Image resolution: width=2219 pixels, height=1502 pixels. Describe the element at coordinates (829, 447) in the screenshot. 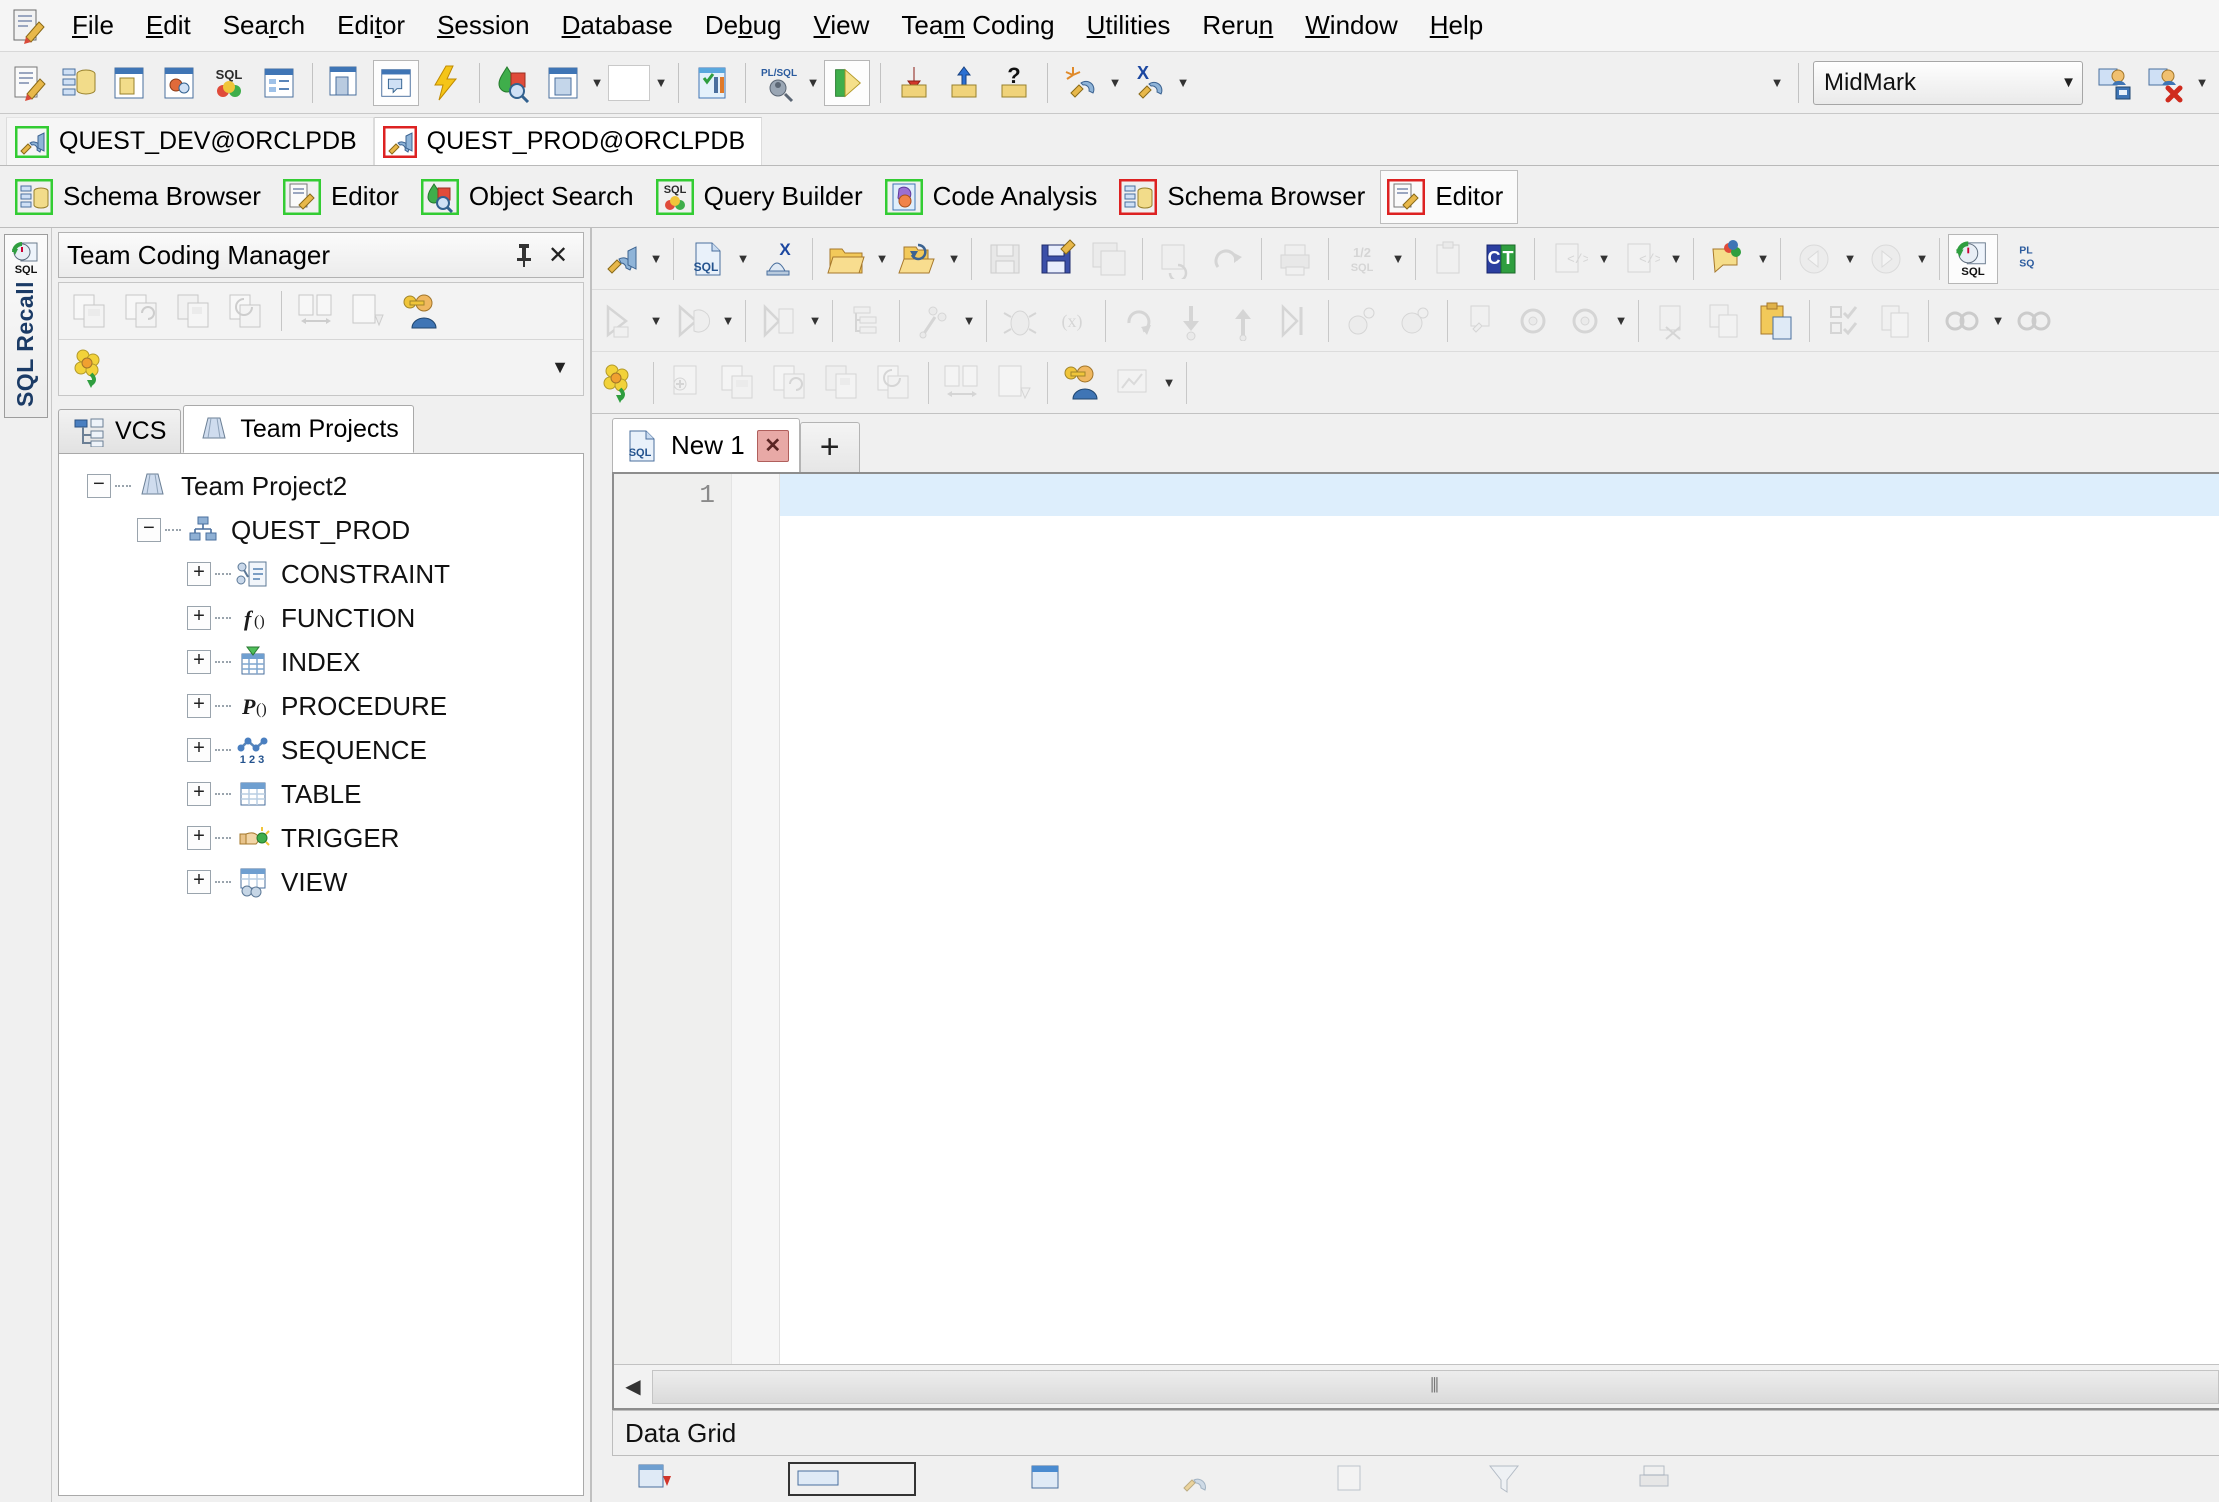

I see `add-editor-tab-button: +` at that location.